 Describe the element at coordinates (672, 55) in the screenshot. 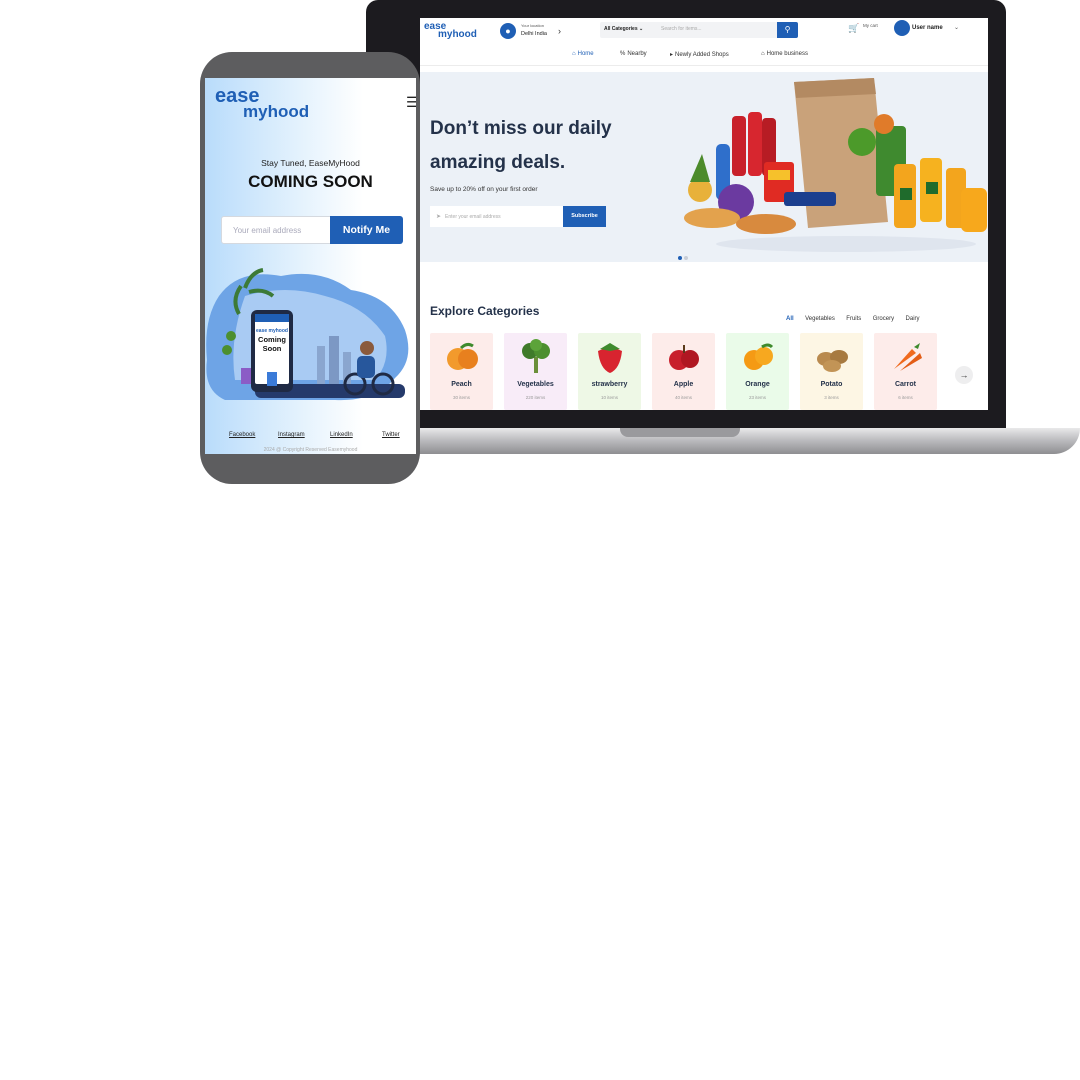

I see `megaphone-icon: ▸` at that location.